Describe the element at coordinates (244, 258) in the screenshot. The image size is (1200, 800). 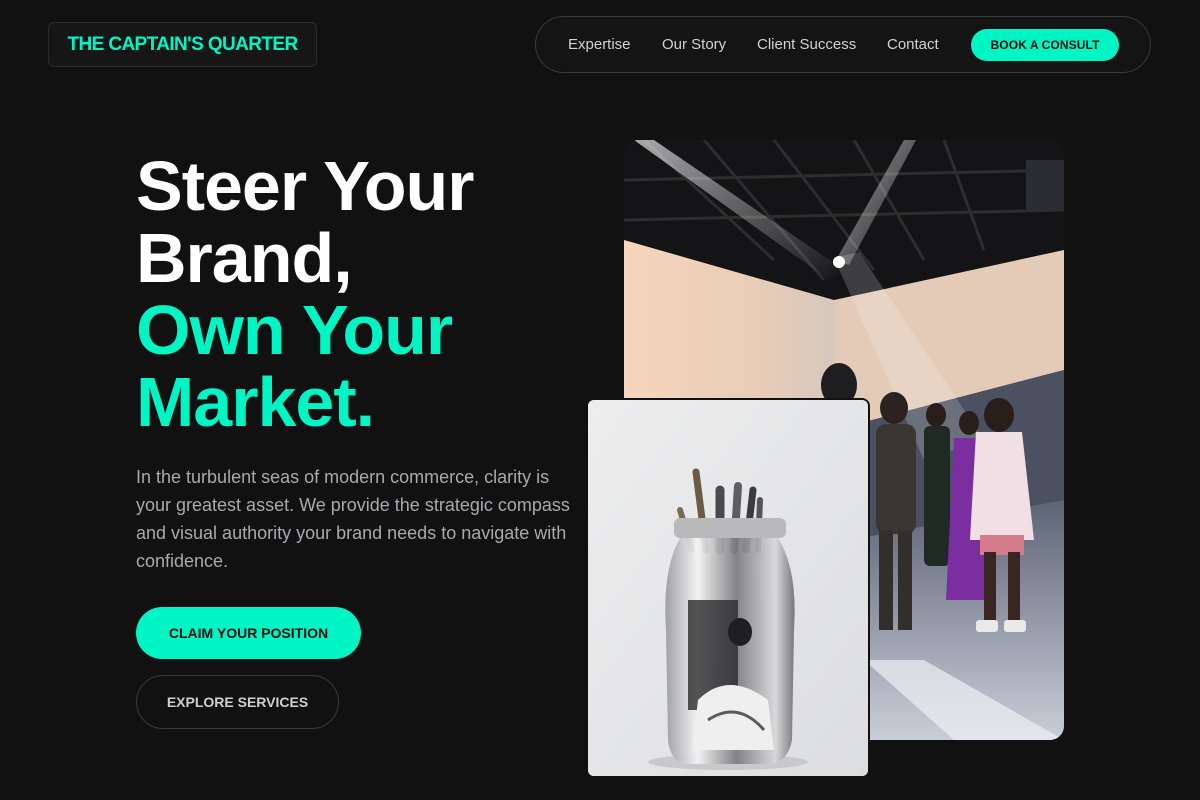
I see `headline-line-2: Brand,` at that location.